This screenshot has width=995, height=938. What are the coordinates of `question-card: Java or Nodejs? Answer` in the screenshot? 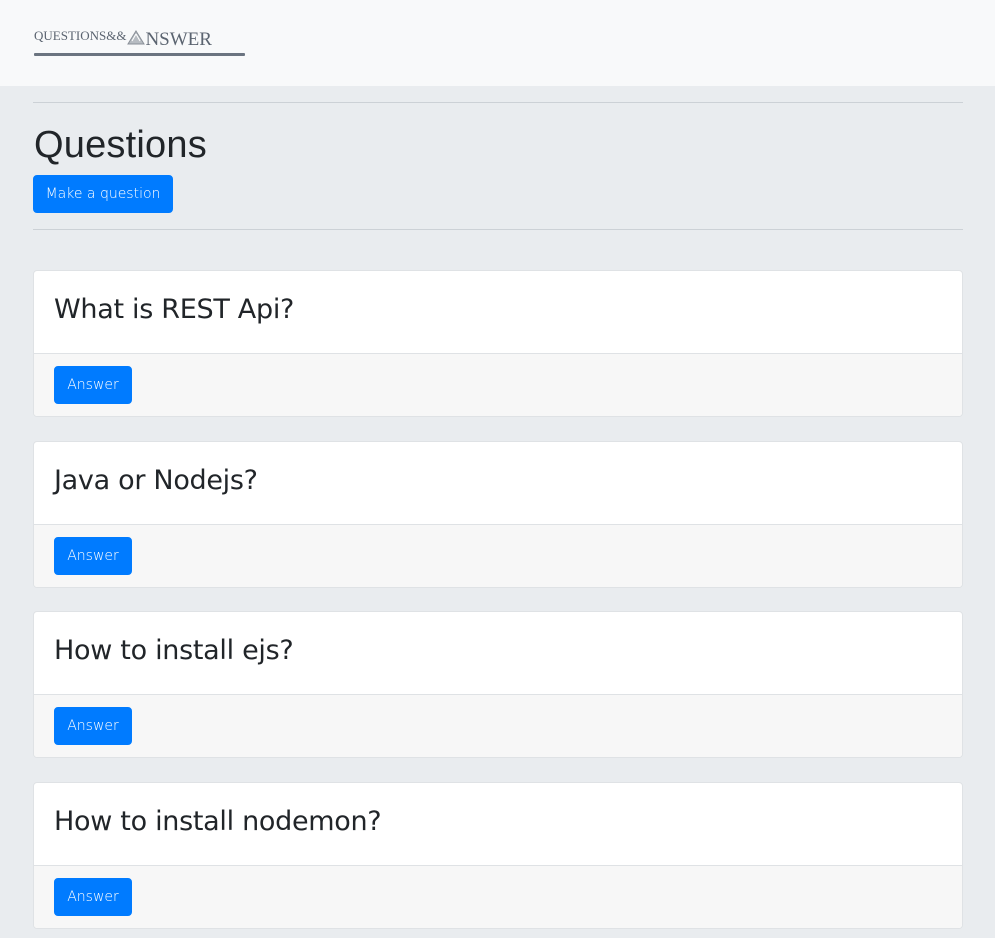 It's located at (498, 514).